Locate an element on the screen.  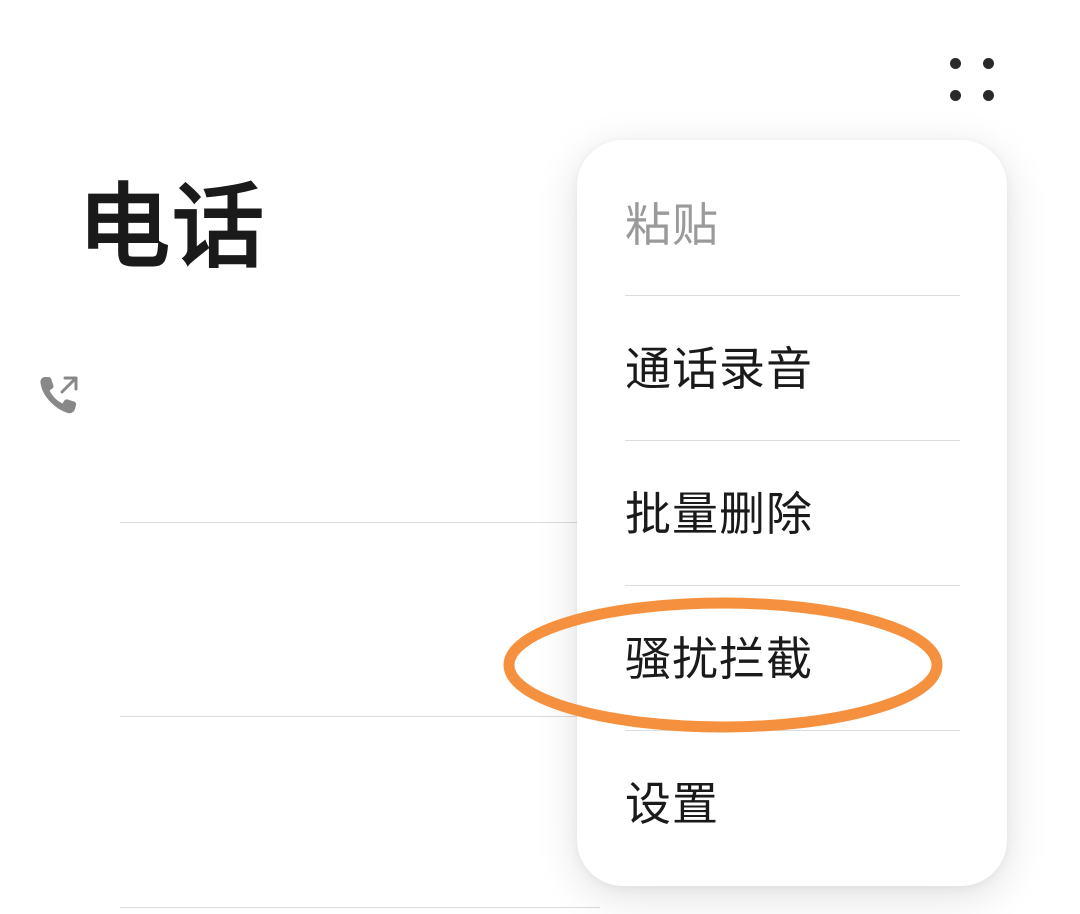
more-options-button is located at coordinates (972, 78).